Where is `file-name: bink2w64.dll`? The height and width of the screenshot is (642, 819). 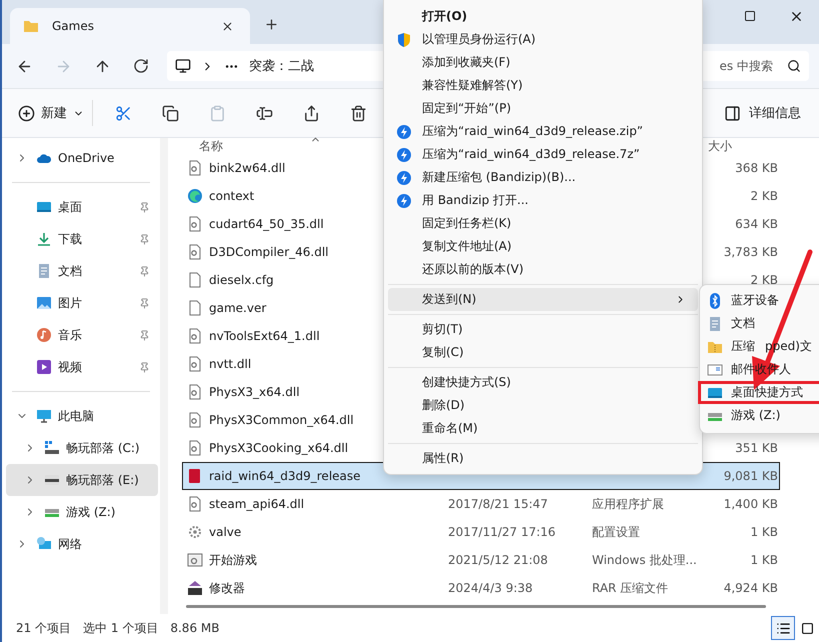
file-name: bink2w64.dll is located at coordinates (247, 168).